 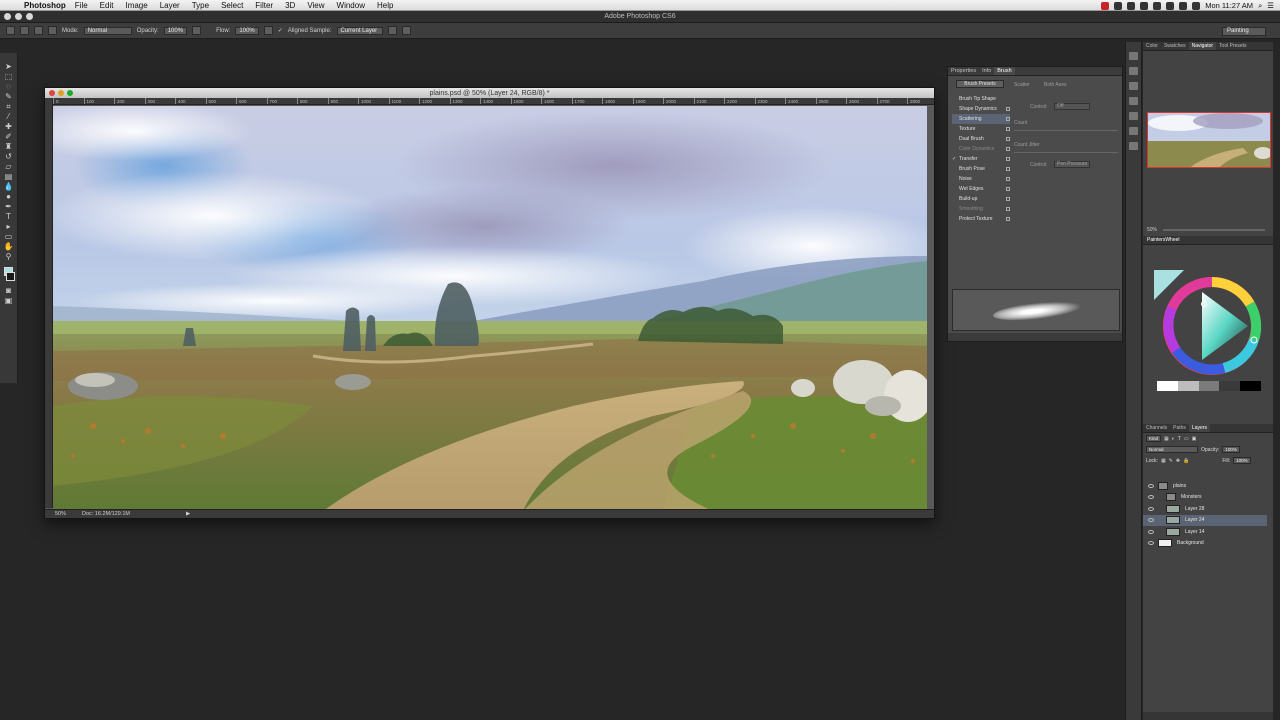 What do you see at coordinates (38, 30) in the screenshot?
I see `toggle-brush-panel-icon` at bounding box center [38, 30].